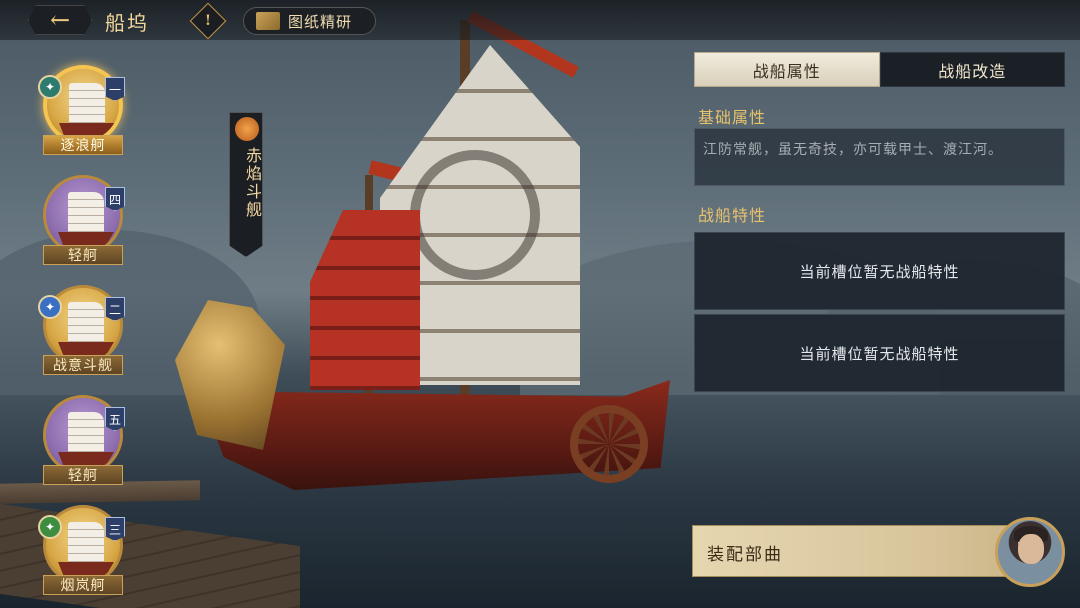 This screenshot has width=1080, height=608. Describe the element at coordinates (115, 199) in the screenshot. I see `ship-slot-number: 四` at that location.